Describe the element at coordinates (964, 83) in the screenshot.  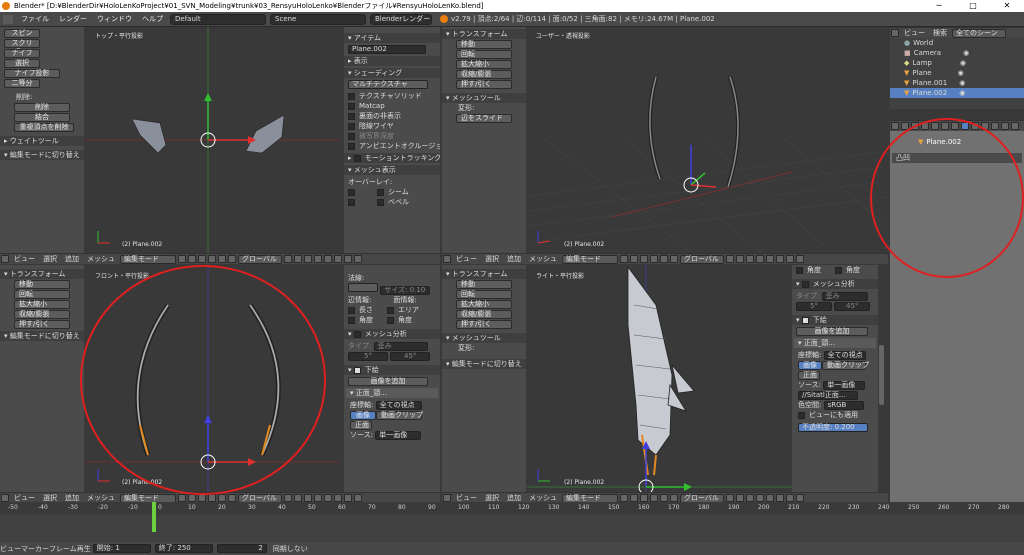
I see `outliner-item-plane001: ▼ Plane.001 ◉` at that location.